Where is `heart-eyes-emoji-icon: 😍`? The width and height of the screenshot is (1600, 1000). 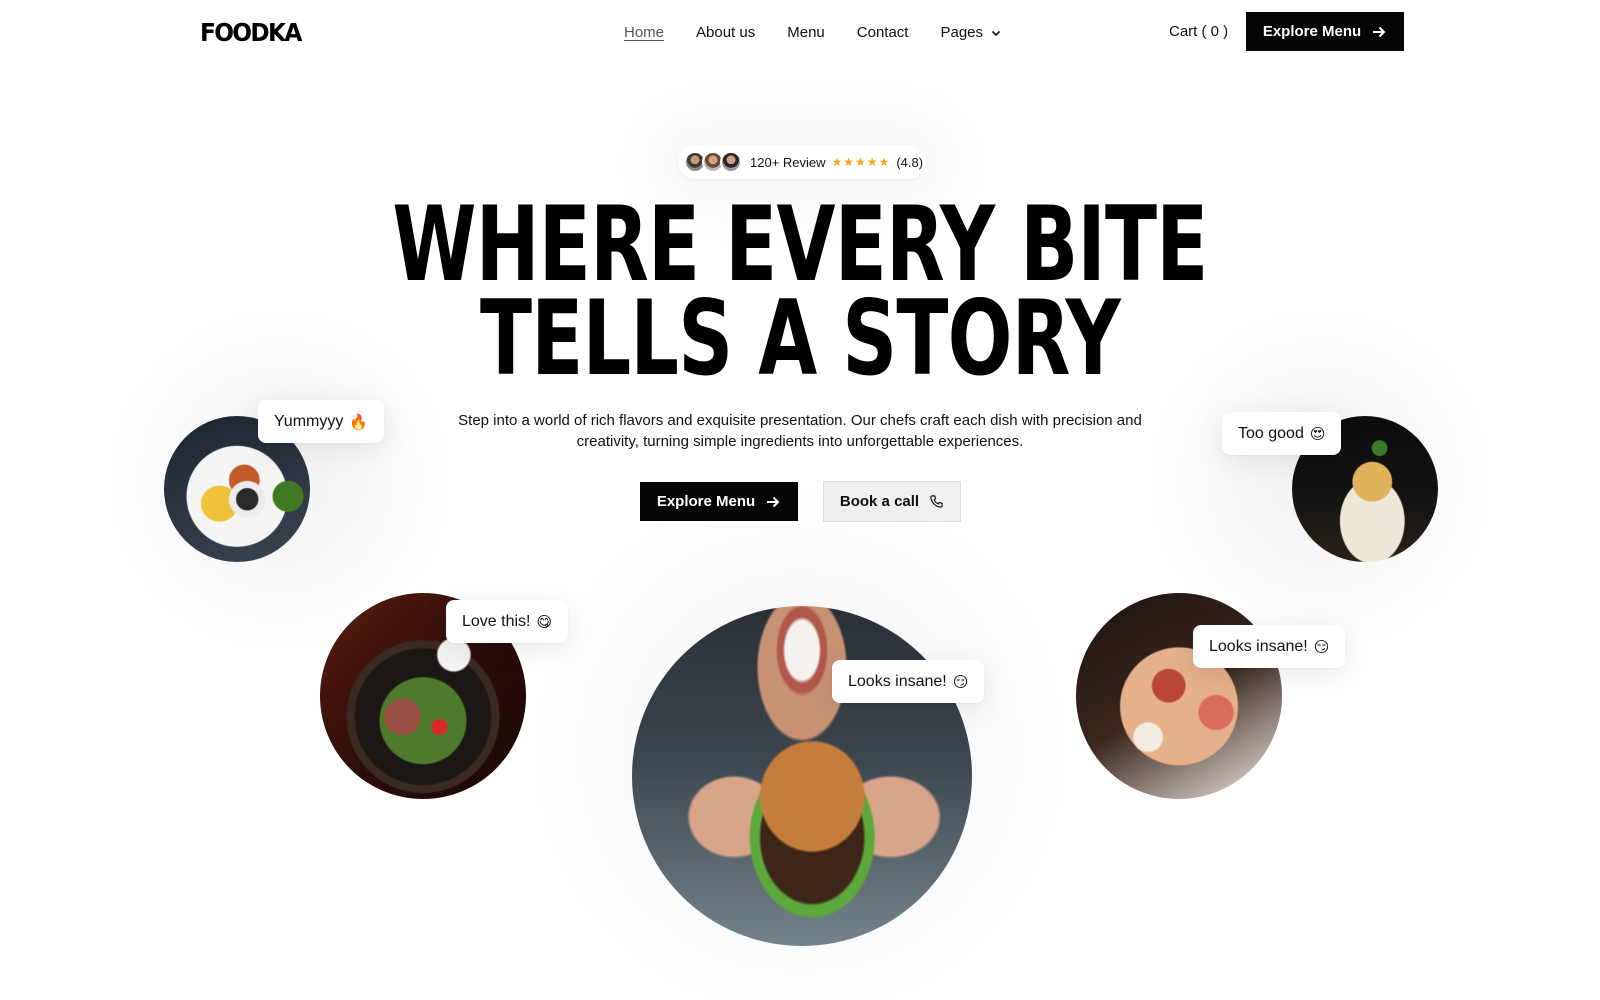
heart-eyes-emoji-icon: 😍 is located at coordinates (1317, 433).